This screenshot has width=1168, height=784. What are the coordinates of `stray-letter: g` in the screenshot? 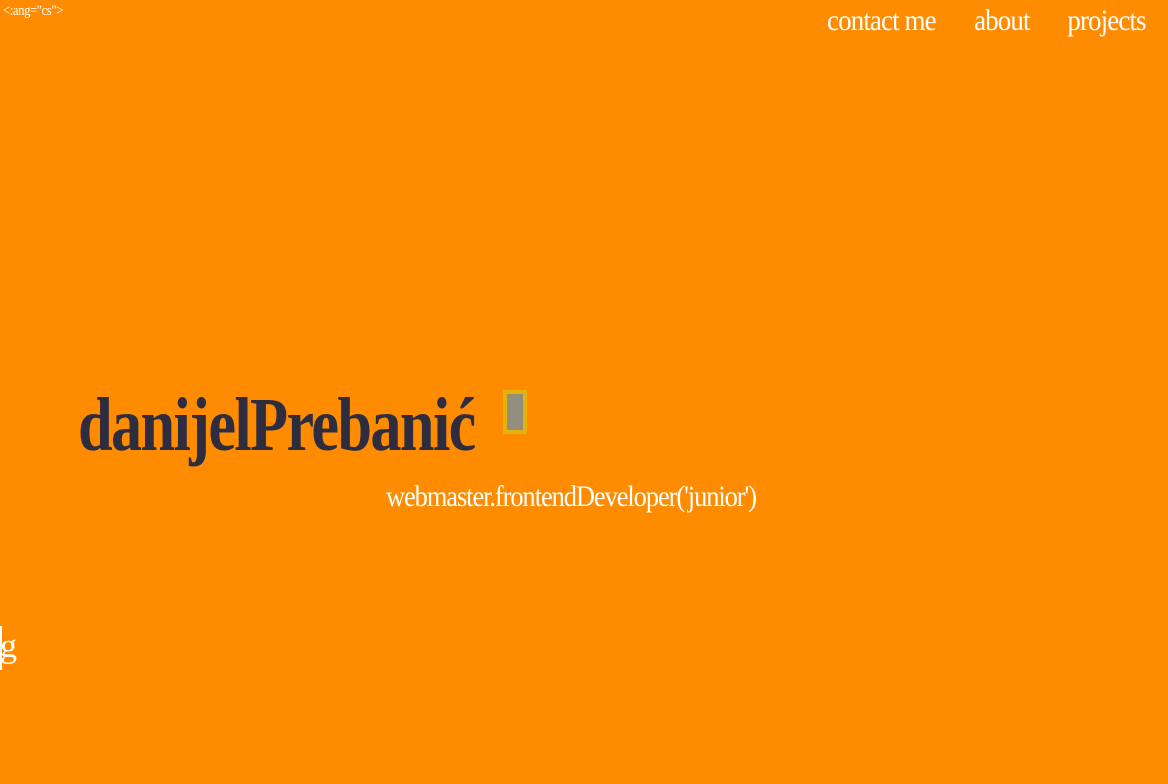 It's located at (8, 646).